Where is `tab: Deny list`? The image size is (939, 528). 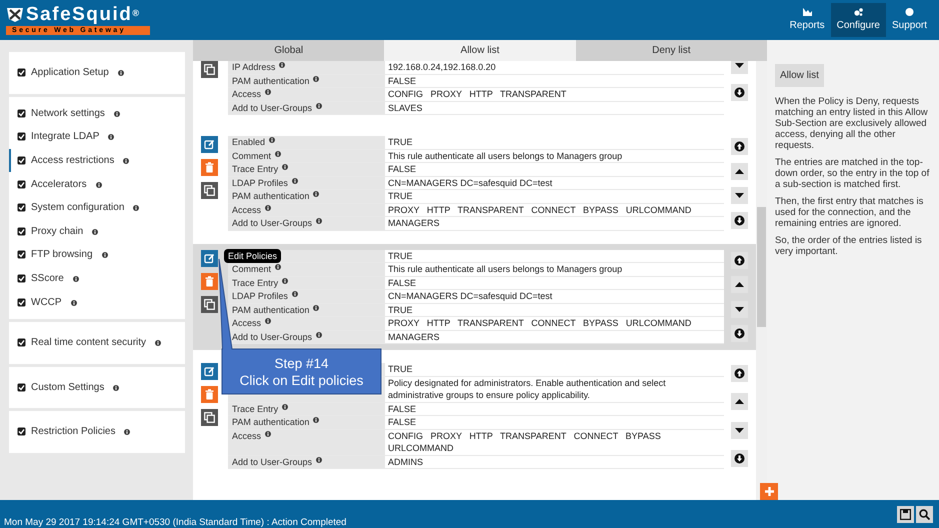
tab: Deny list is located at coordinates (671, 50).